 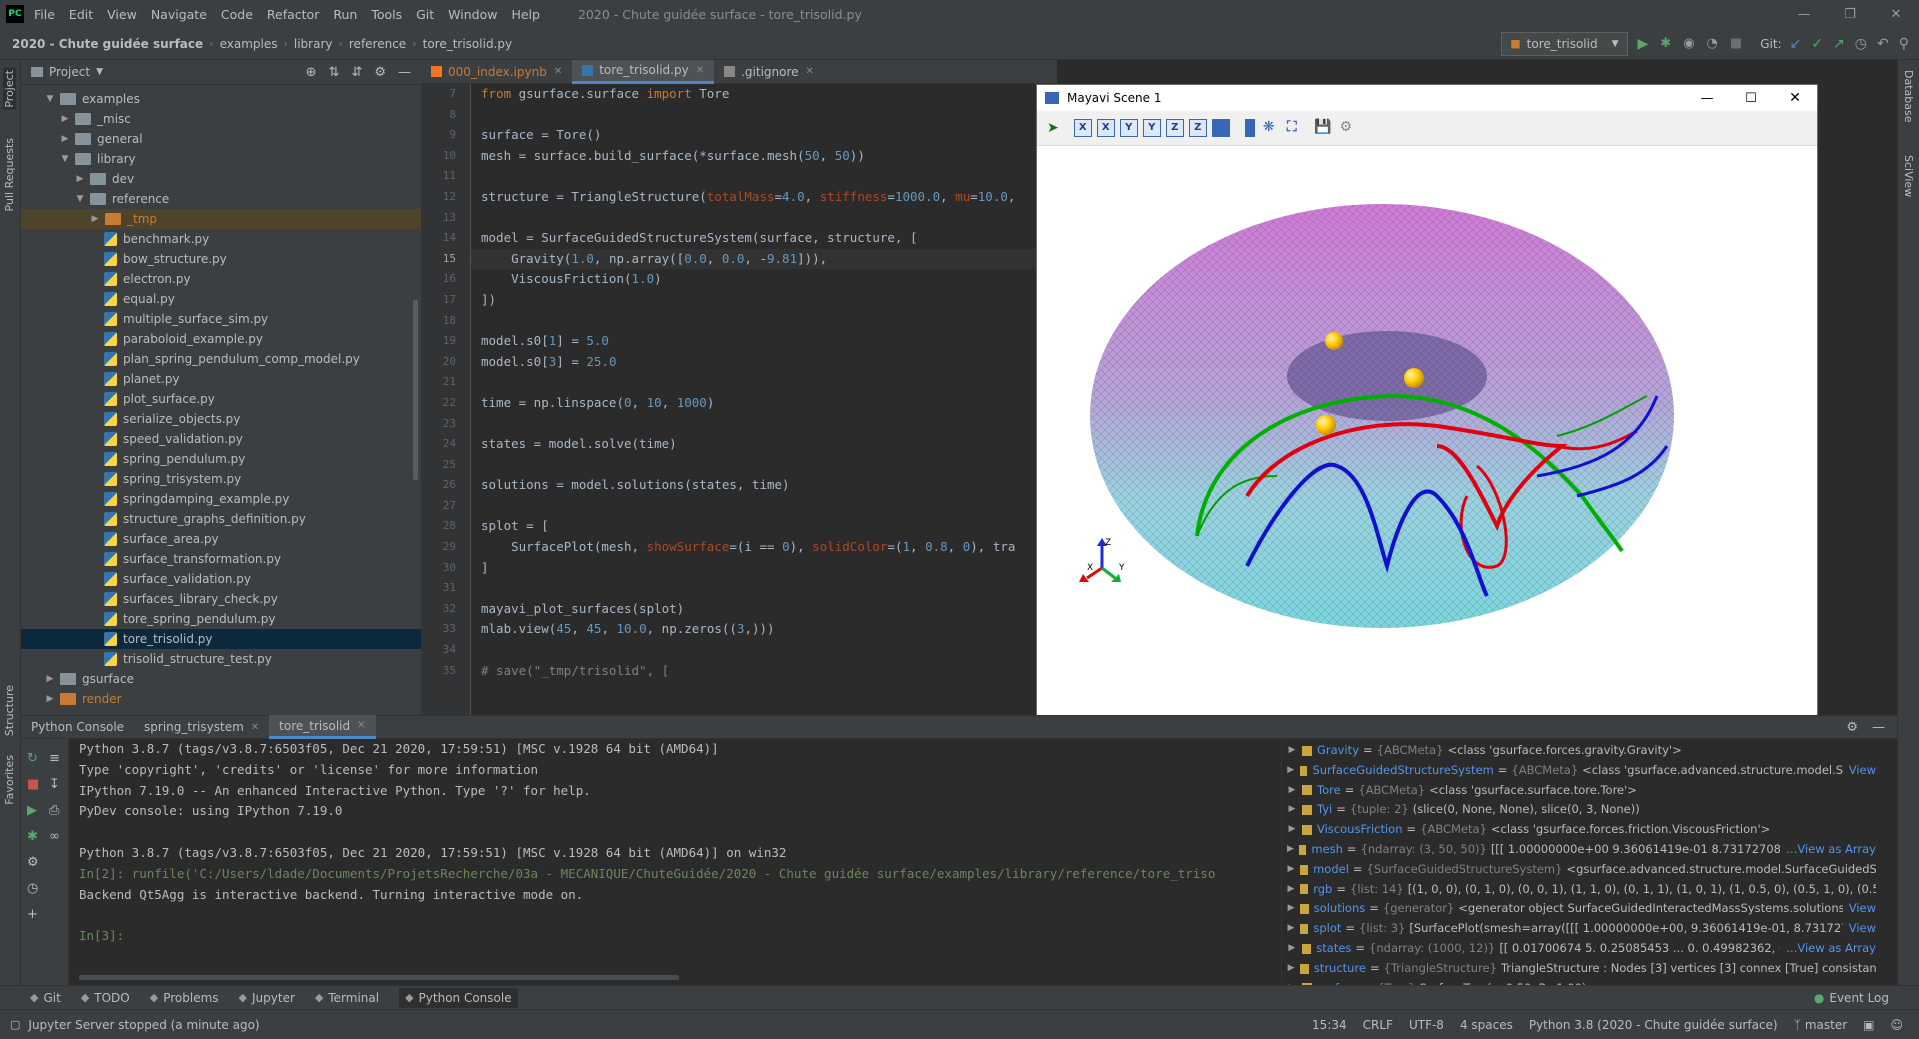 What do you see at coordinates (1128, 128) in the screenshot?
I see `view-y-icon: Y` at bounding box center [1128, 128].